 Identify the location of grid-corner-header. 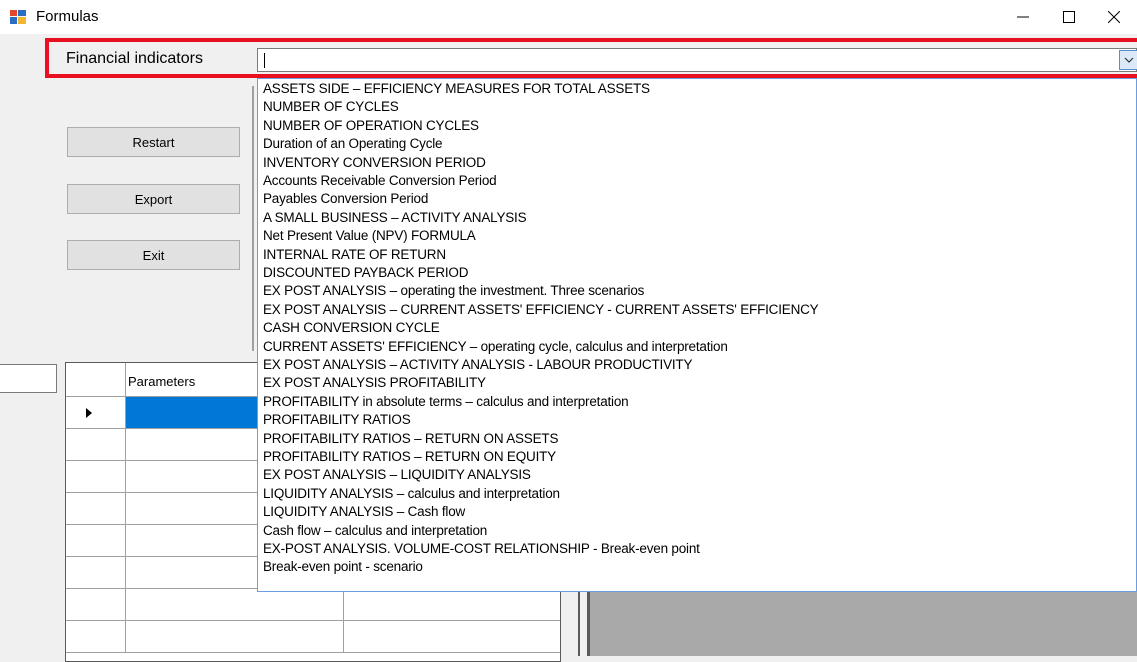
(96, 380).